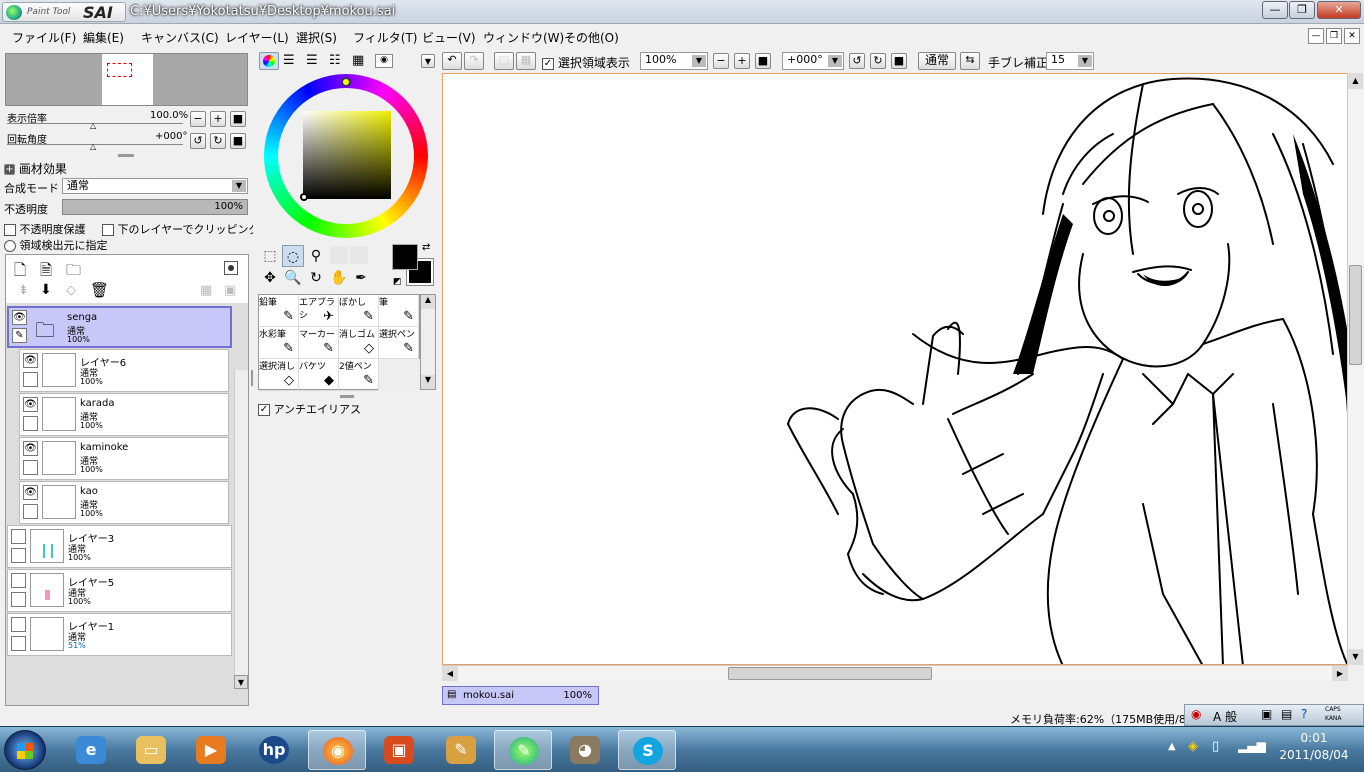 This screenshot has height=772, width=1364. I want to click on taskbar-app: ▣, so click(399, 750).